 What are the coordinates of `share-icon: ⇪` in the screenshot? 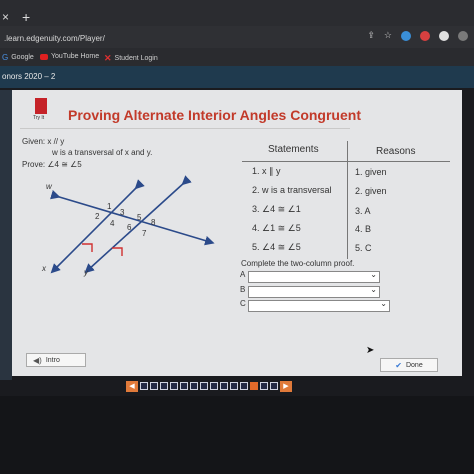 It's located at (371, 35).